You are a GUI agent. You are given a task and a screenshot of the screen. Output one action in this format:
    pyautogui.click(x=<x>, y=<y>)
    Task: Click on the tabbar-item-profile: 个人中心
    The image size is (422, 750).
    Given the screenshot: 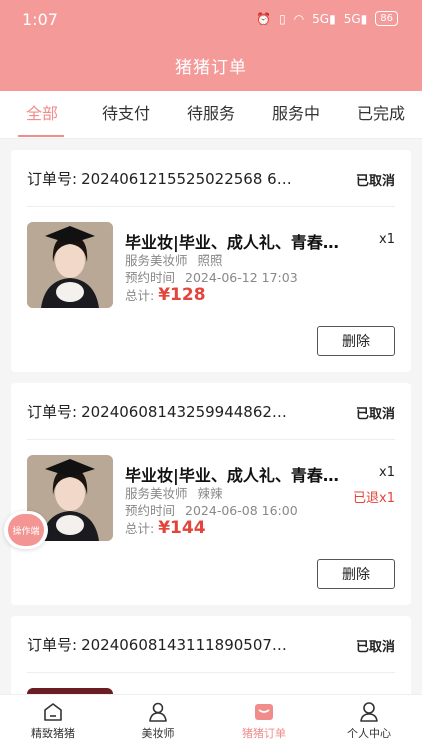 What is the action you would take?
    pyautogui.click(x=369, y=721)
    